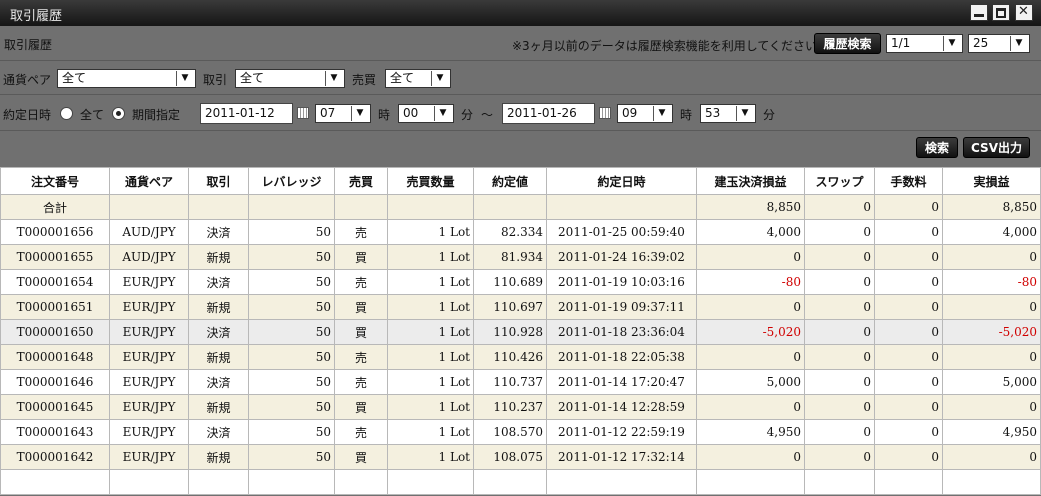  What do you see at coordinates (426, 113) in the screenshot?
I see `from-min-select: 00 ▼` at bounding box center [426, 113].